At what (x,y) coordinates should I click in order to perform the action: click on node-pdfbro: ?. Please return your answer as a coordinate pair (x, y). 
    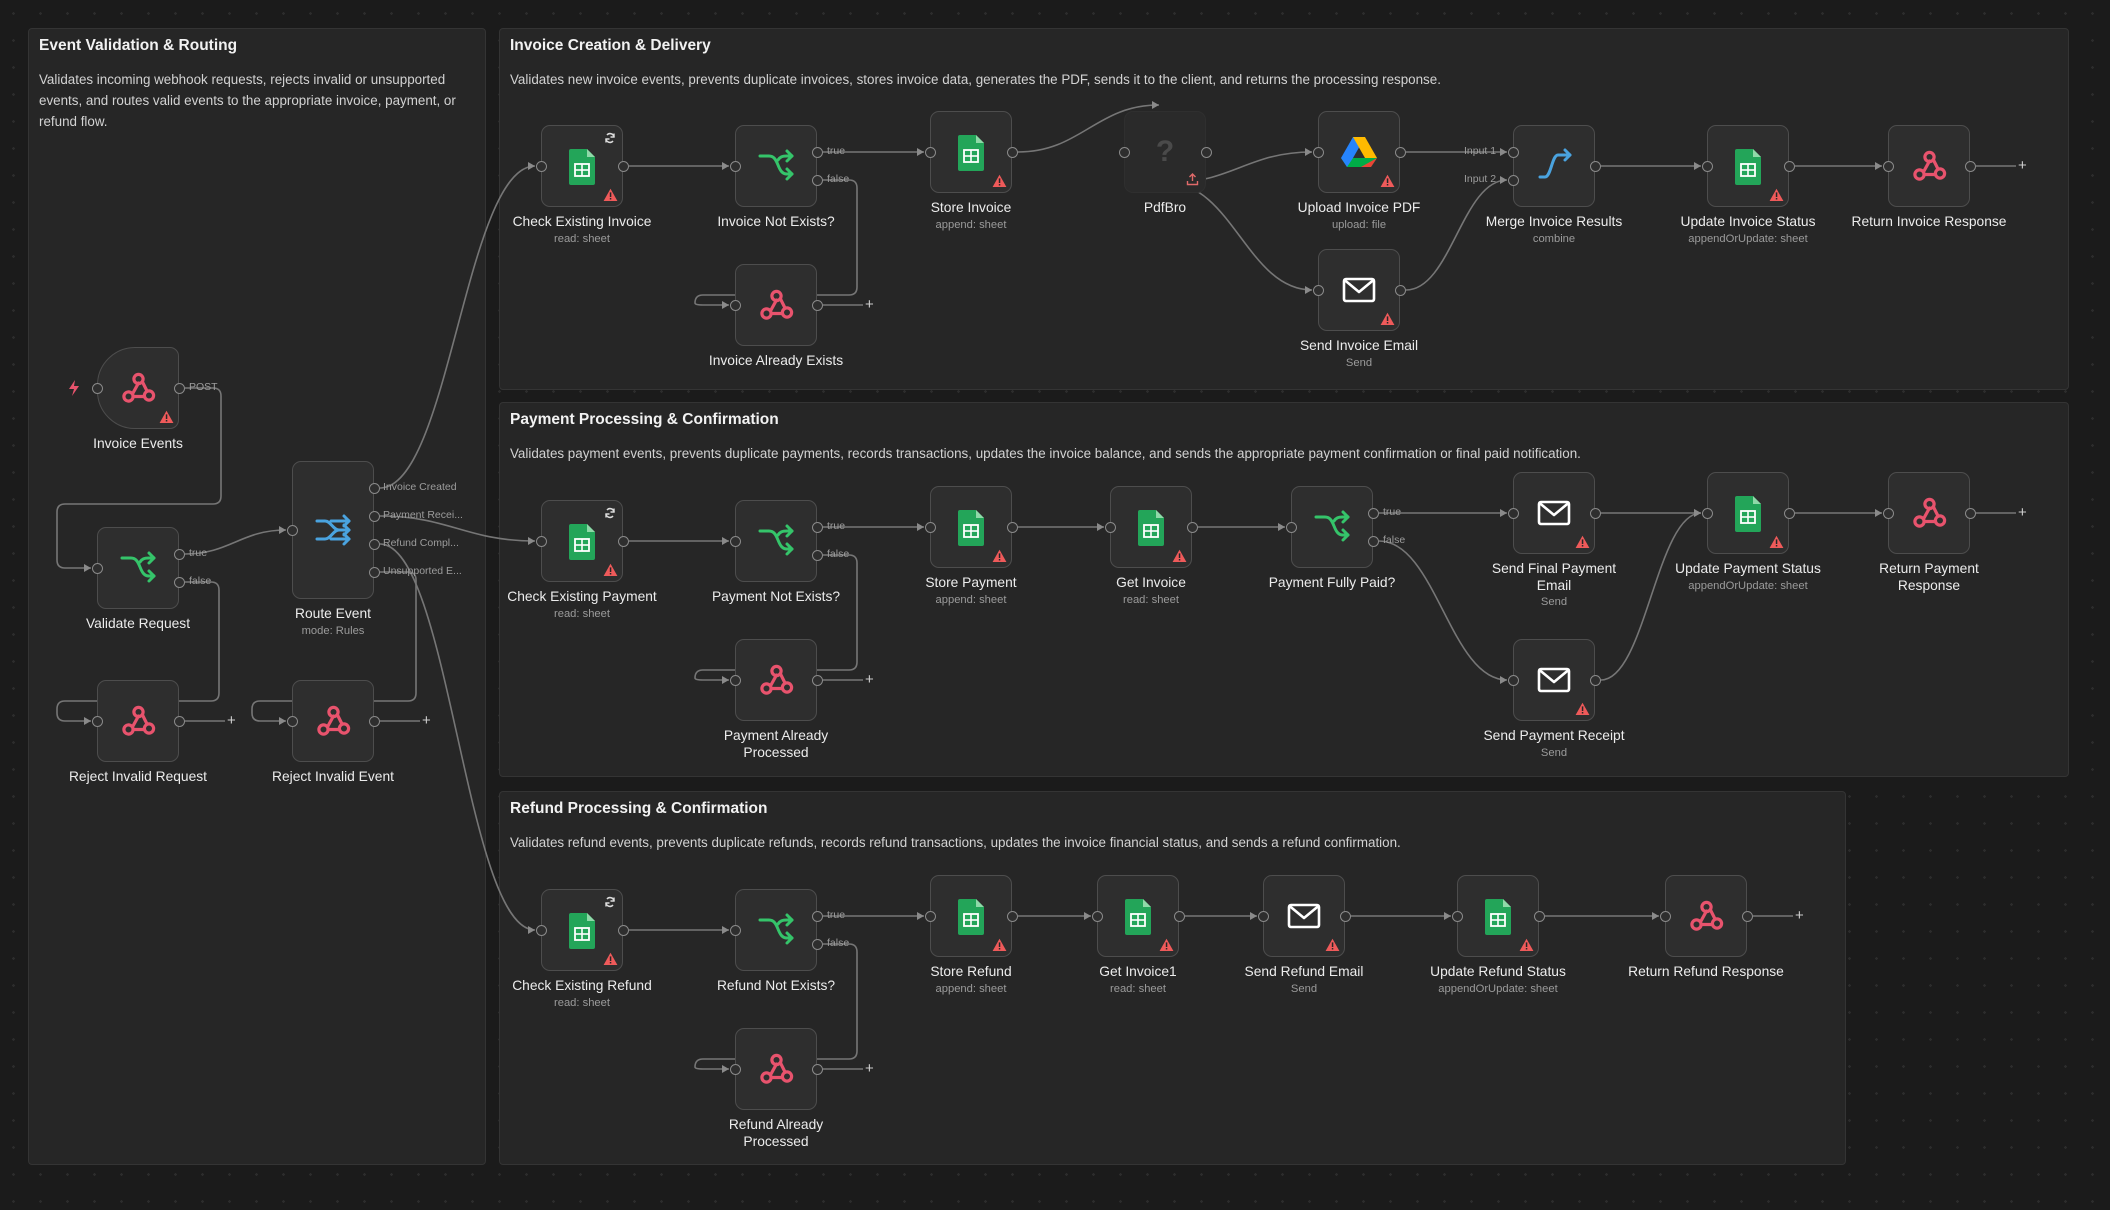
    Looking at the image, I should click on (1165, 152).